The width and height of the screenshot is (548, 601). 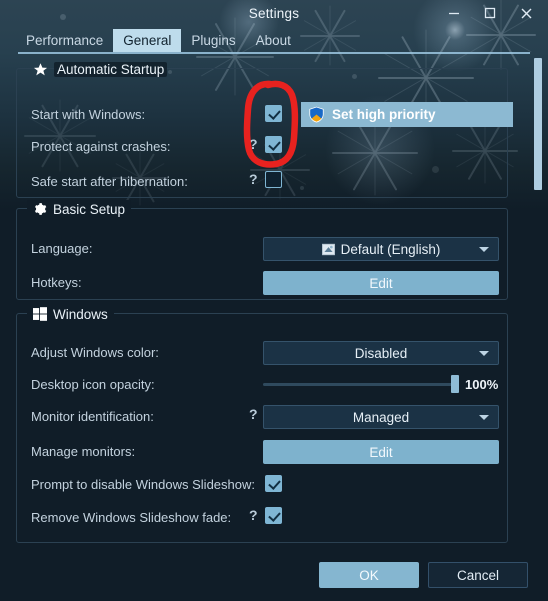 What do you see at coordinates (80, 314) in the screenshot?
I see `group-title-label: Windows` at bounding box center [80, 314].